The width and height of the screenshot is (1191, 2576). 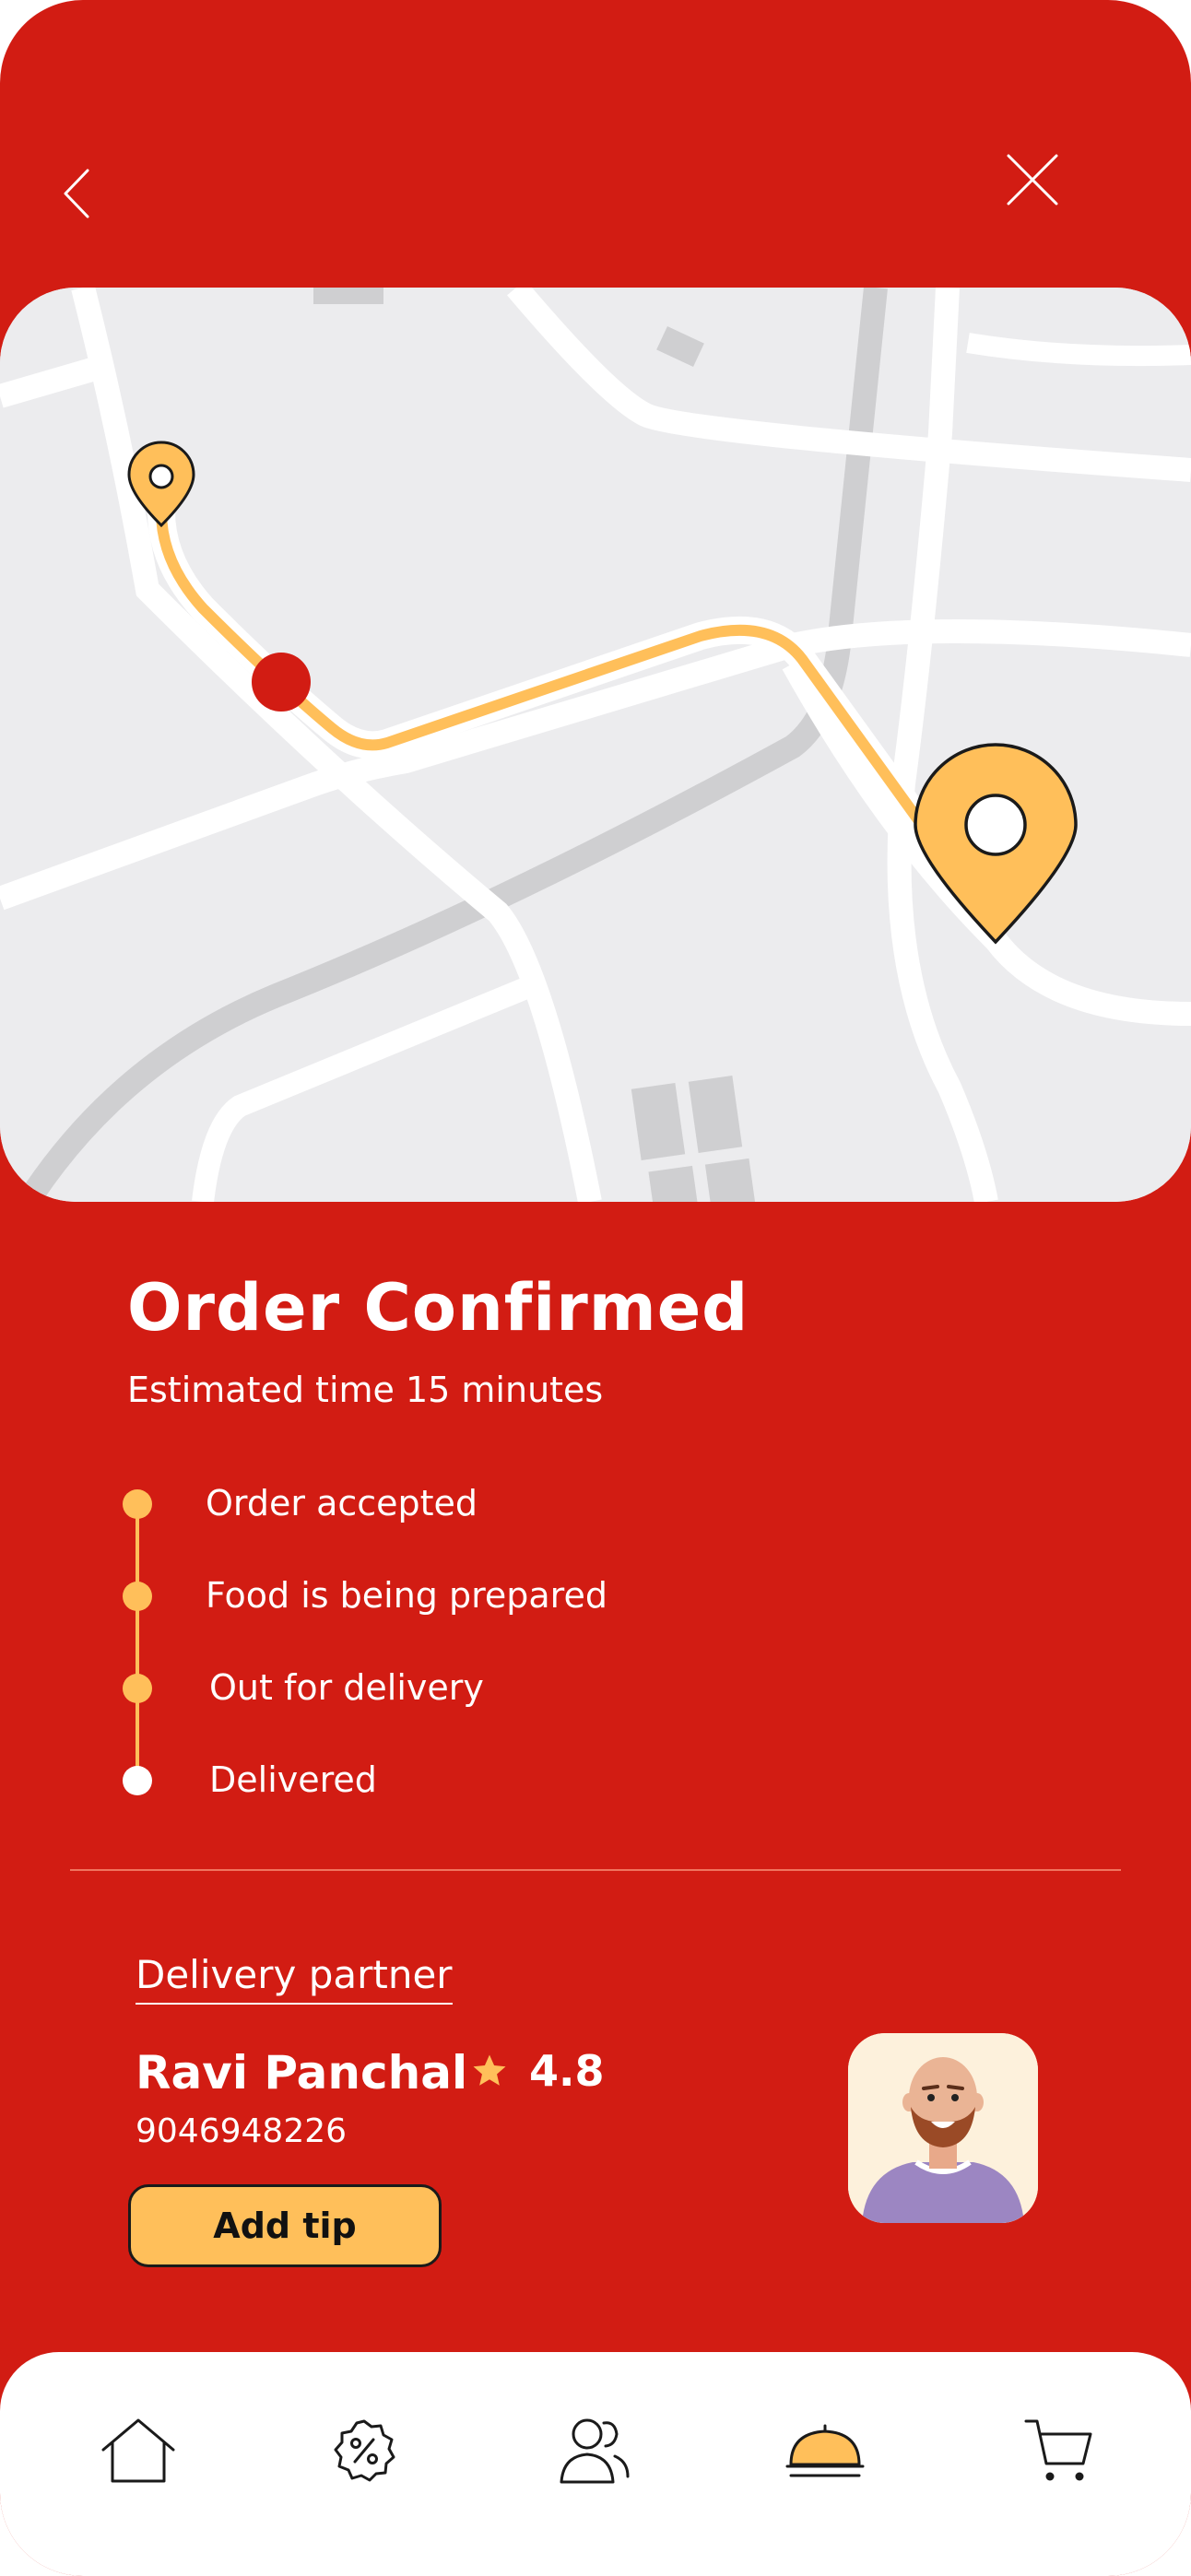 I want to click on courier-dot, so click(x=282, y=682).